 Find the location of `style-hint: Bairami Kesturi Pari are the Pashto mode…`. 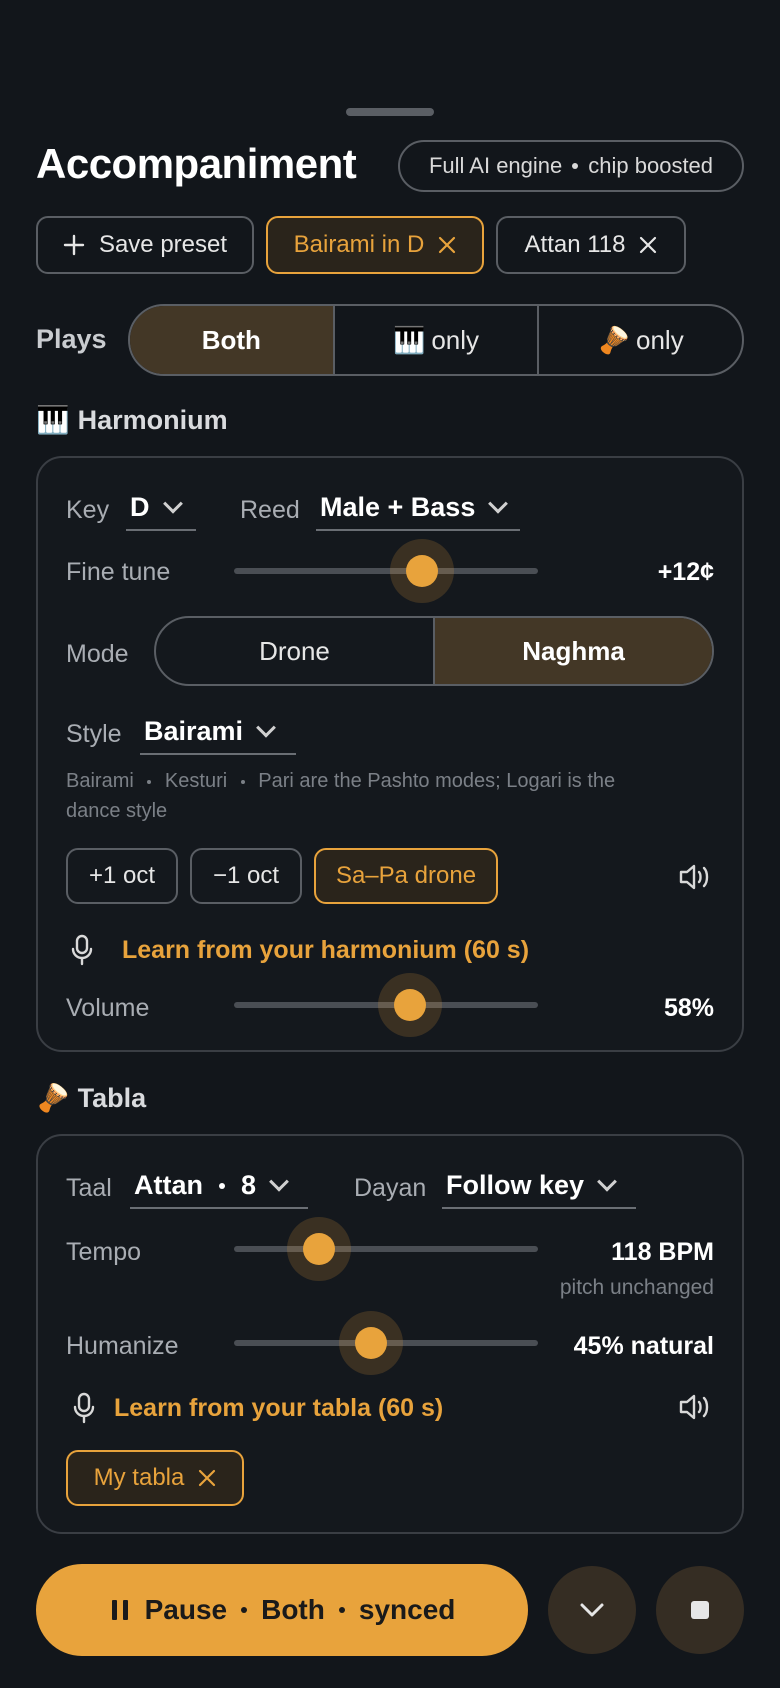

style-hint: Bairami Kesturi Pari are the Pashto mode… is located at coordinates (341, 796).